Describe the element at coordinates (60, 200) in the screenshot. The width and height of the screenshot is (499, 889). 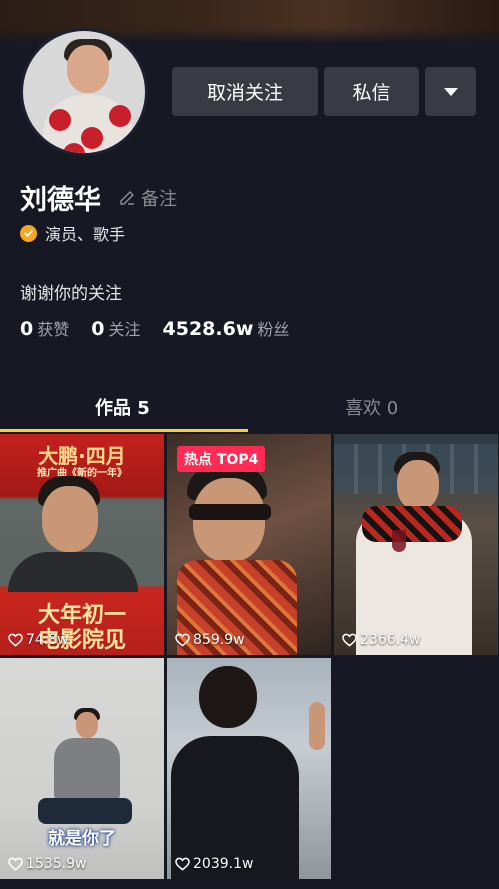
I see `profile-name: 刘德华` at that location.